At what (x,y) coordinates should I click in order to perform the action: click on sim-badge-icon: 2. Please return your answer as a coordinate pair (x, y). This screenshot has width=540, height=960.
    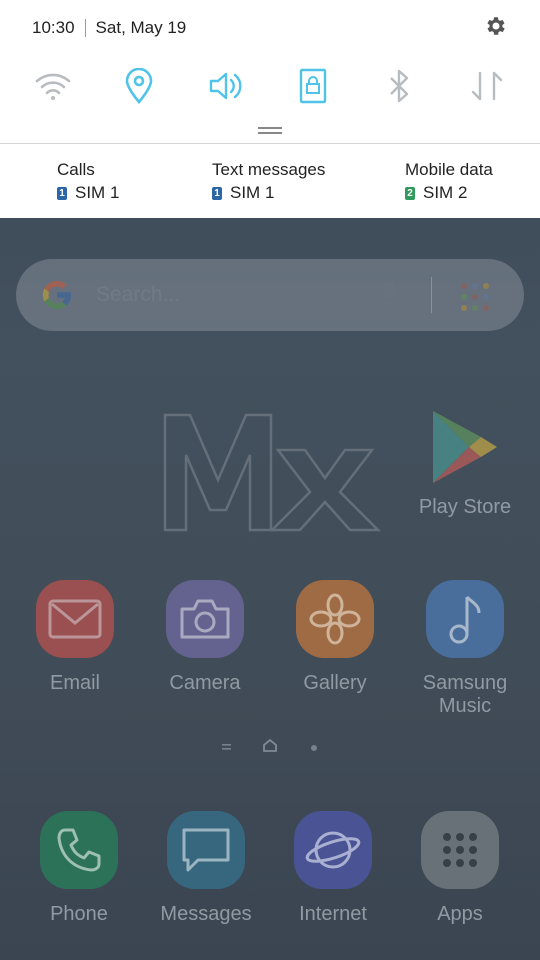
    Looking at the image, I should click on (410, 193).